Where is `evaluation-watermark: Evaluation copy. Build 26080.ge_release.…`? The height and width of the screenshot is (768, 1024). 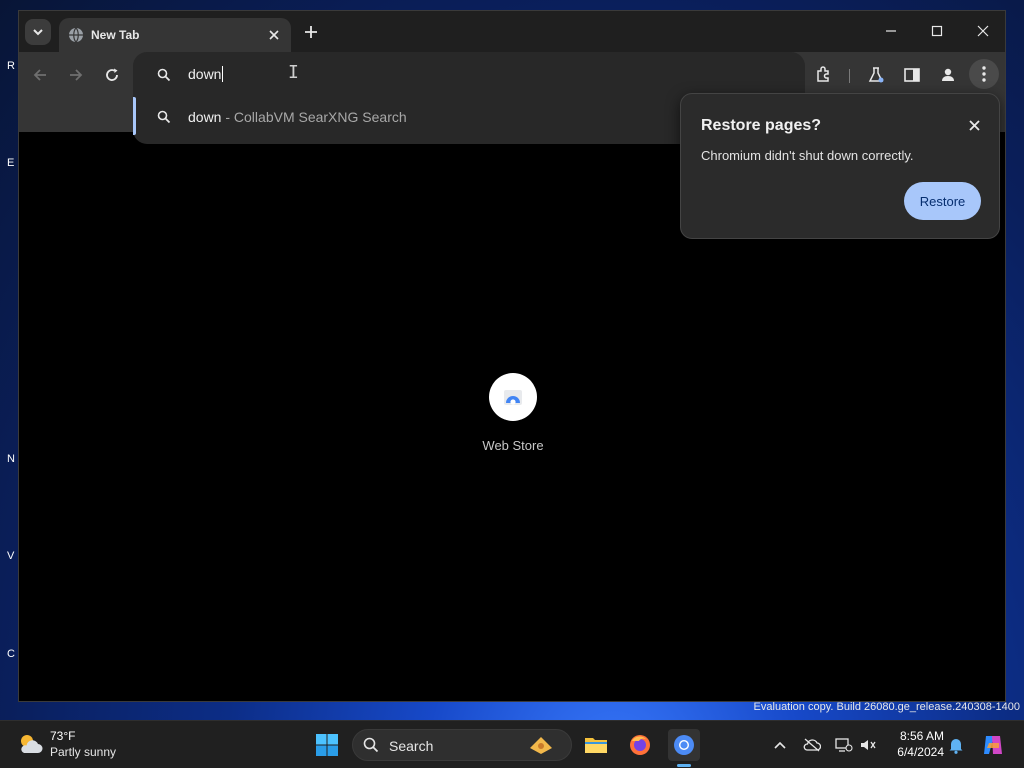
evaluation-watermark: Evaluation copy. Build 26080.ge_release.… is located at coordinates (886, 707).